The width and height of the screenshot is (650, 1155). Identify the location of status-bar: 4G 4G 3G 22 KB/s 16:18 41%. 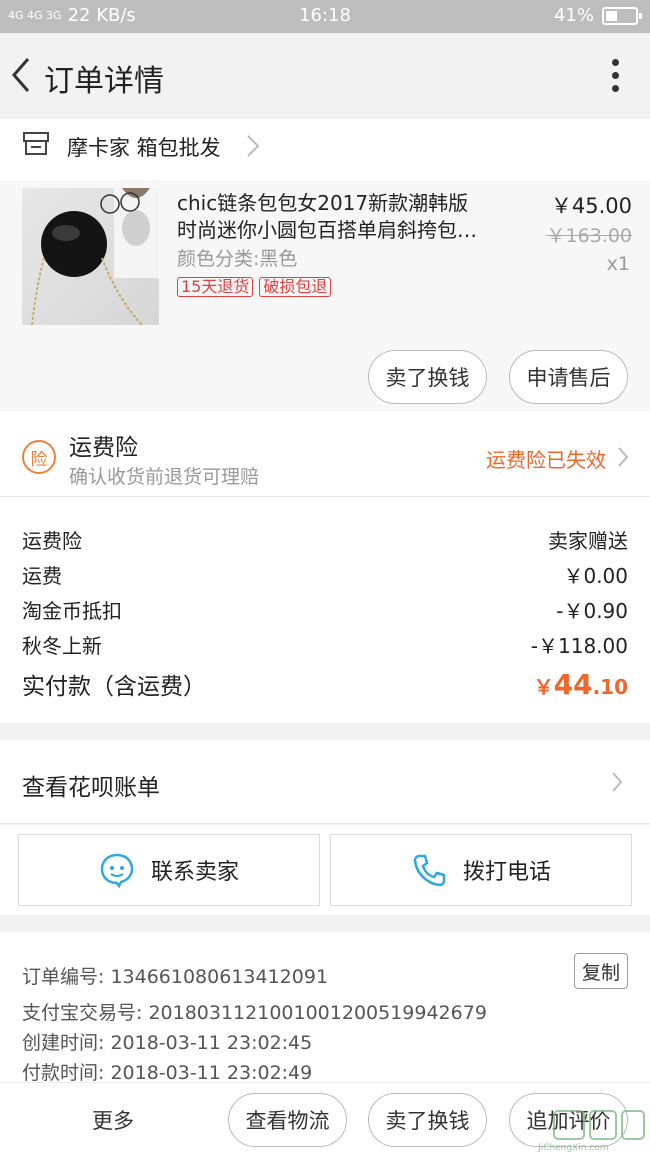
(325, 16).